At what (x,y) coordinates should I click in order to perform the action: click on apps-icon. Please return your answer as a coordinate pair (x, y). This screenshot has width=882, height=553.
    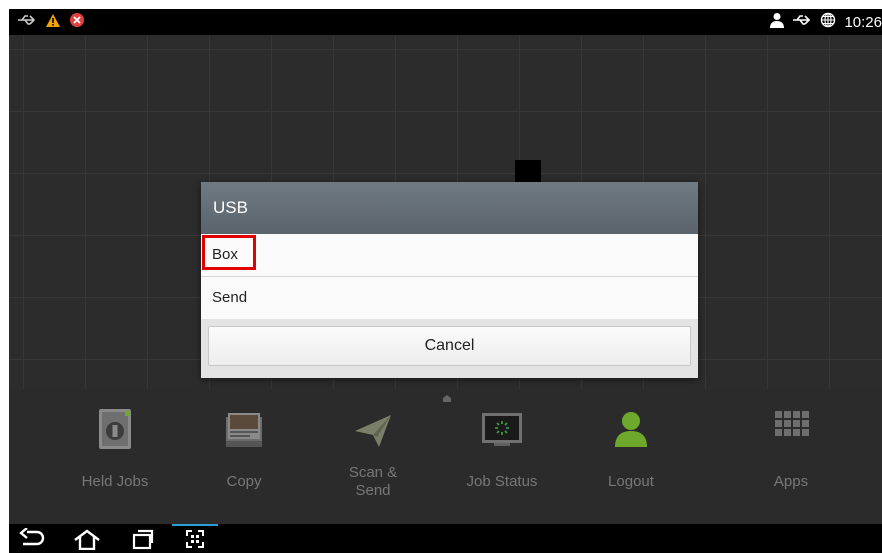
    Looking at the image, I should click on (791, 429).